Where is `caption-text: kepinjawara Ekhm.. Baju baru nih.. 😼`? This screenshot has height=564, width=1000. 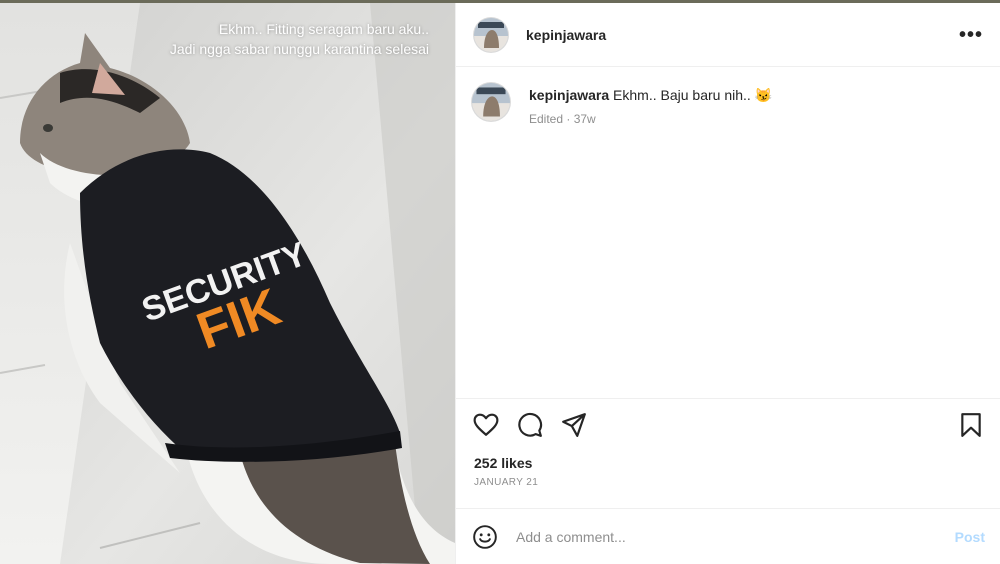 caption-text: kepinjawara Ekhm.. Baju baru nih.. 😼 is located at coordinates (650, 95).